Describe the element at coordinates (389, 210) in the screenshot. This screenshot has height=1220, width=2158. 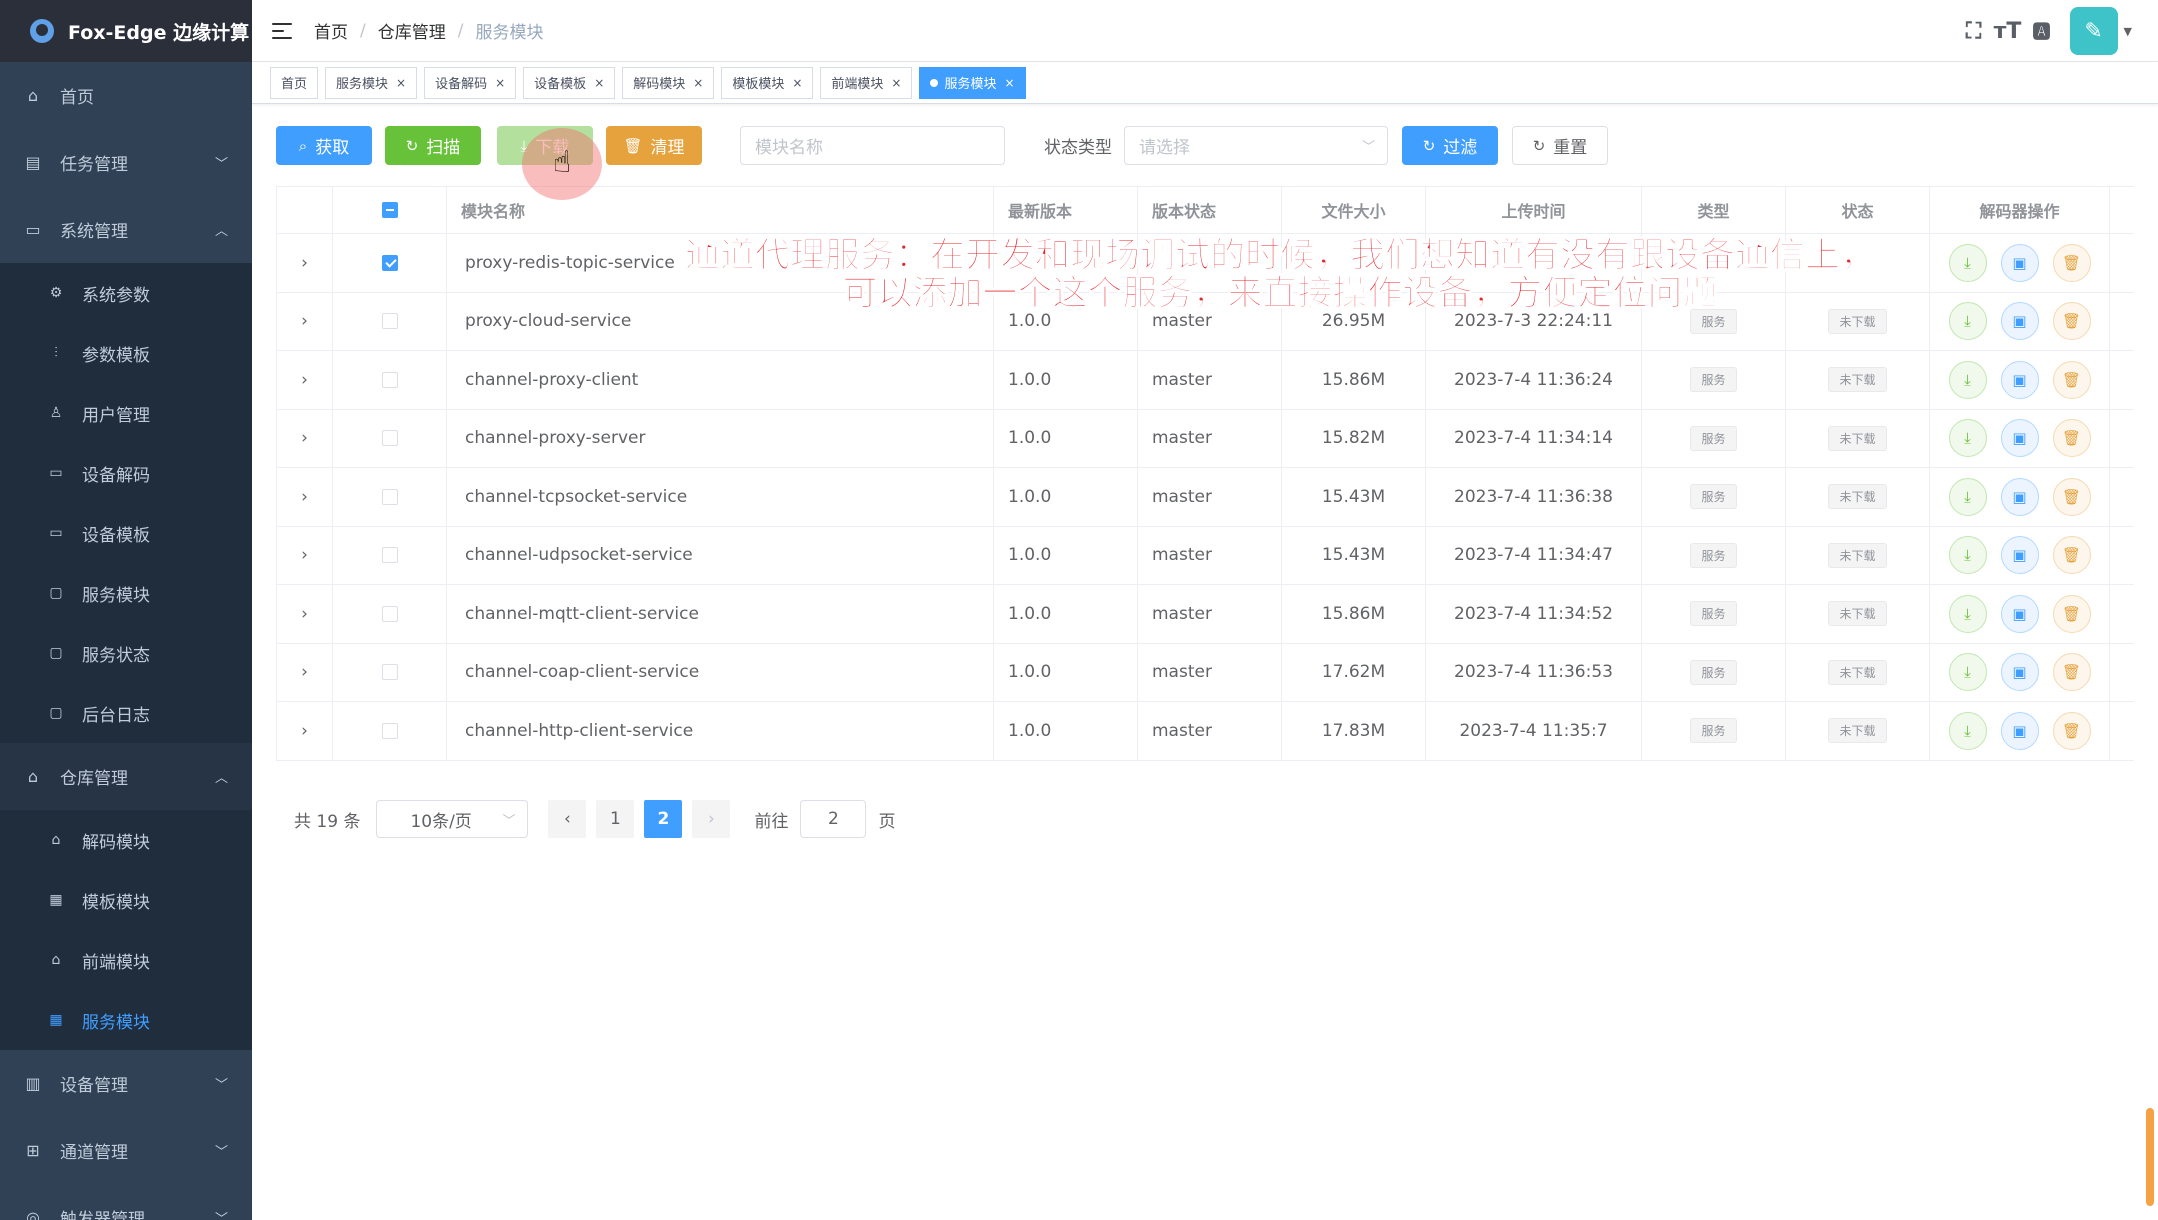
I see `select-all-checkbox` at that location.